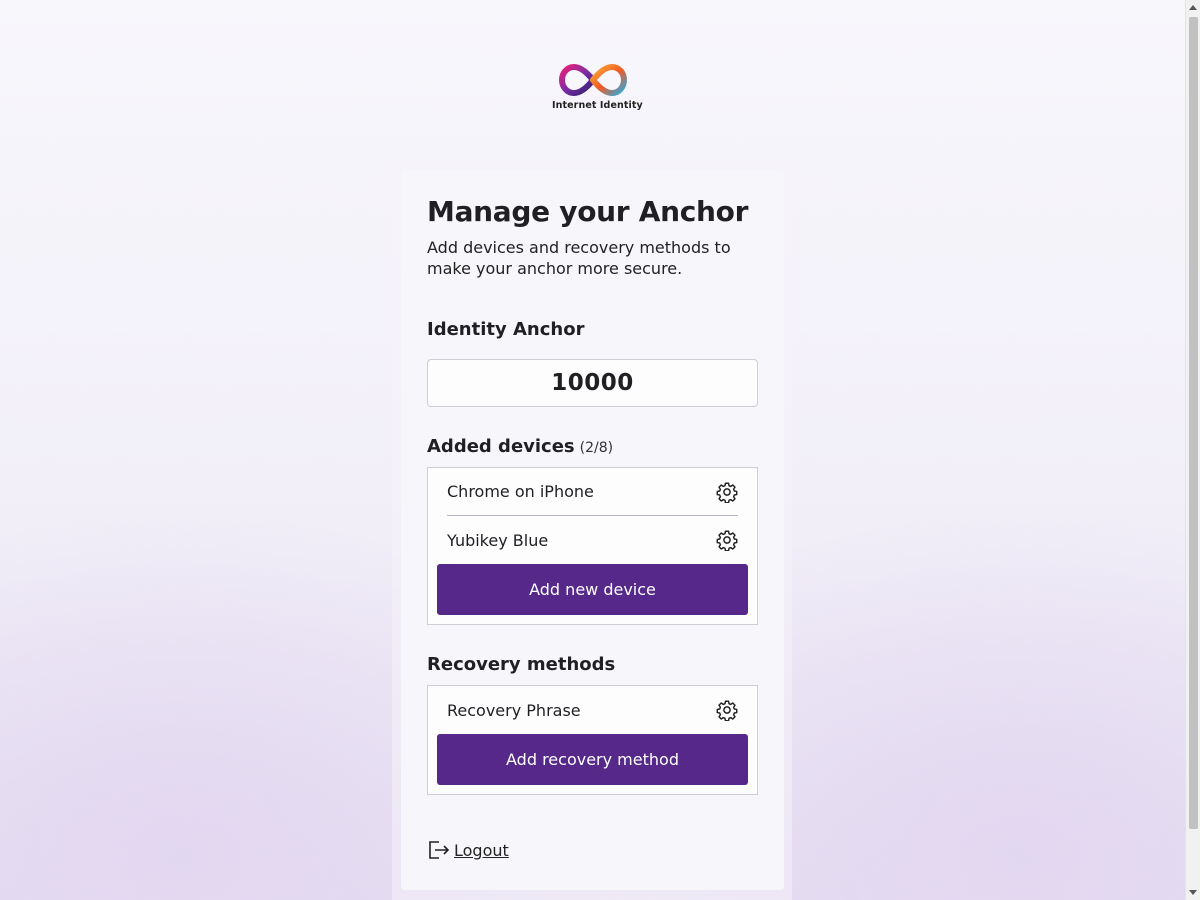  I want to click on added-devices-label: Added devices, so click(501, 446).